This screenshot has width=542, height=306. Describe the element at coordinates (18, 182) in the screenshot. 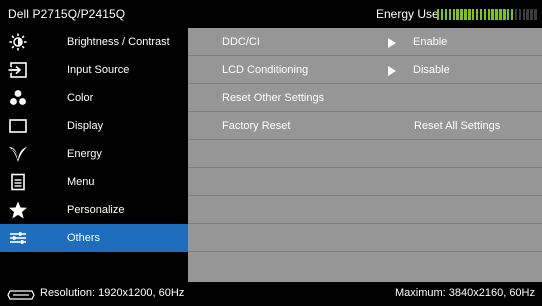

I see `menu-icon` at that location.